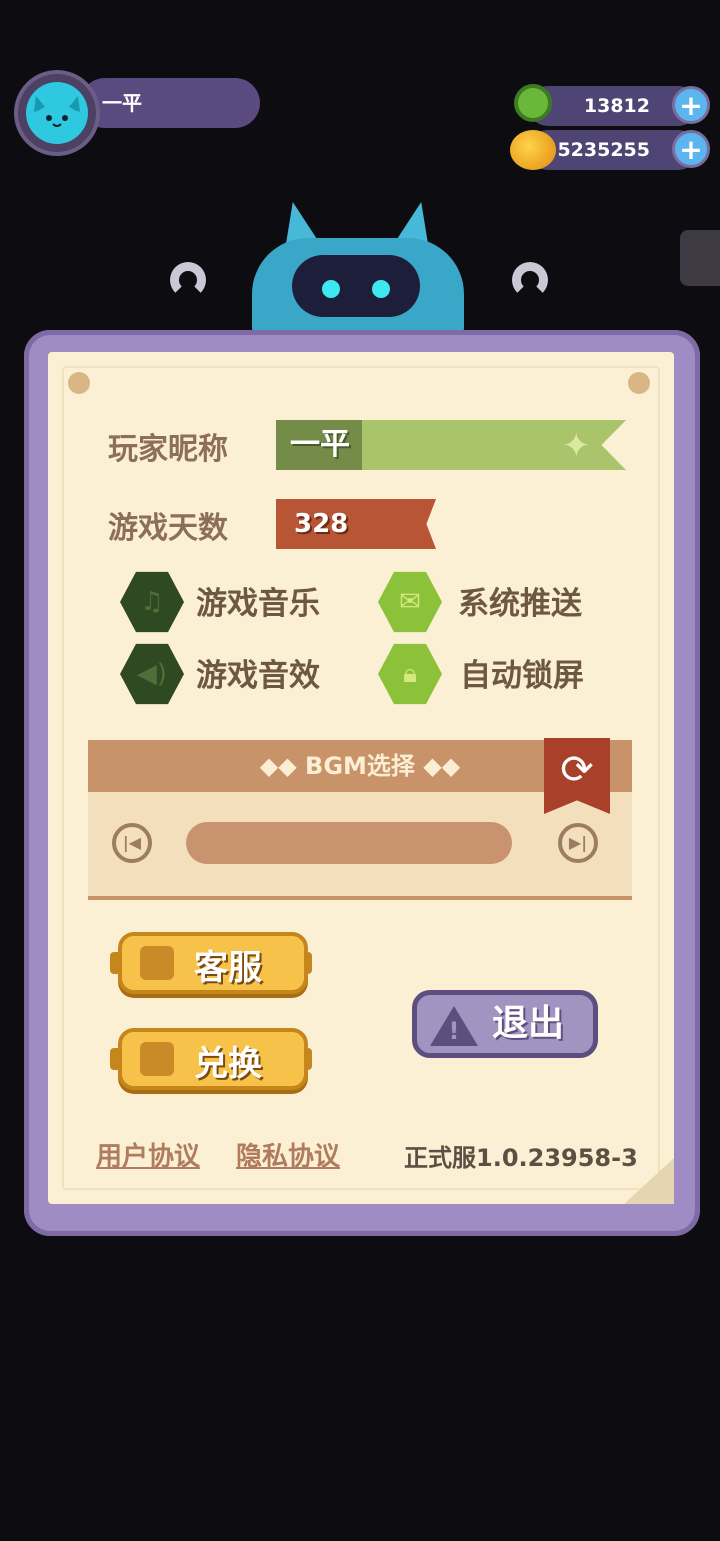  What do you see at coordinates (157, 1059) in the screenshot?
I see `gift-icon` at bounding box center [157, 1059].